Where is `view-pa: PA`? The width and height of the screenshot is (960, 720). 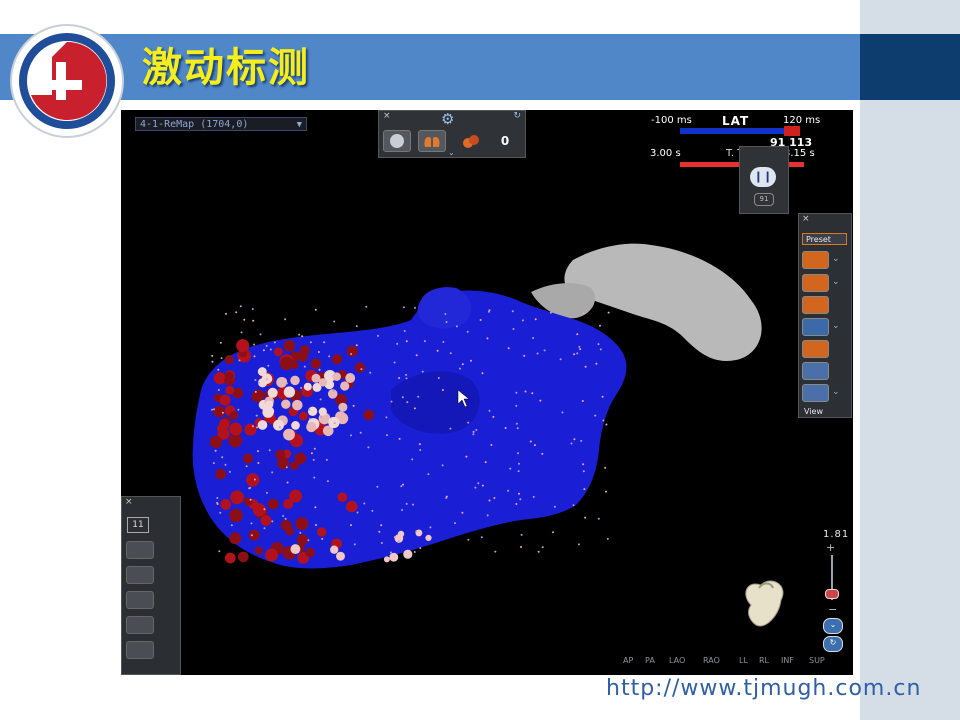 view-pa: PA is located at coordinates (650, 660).